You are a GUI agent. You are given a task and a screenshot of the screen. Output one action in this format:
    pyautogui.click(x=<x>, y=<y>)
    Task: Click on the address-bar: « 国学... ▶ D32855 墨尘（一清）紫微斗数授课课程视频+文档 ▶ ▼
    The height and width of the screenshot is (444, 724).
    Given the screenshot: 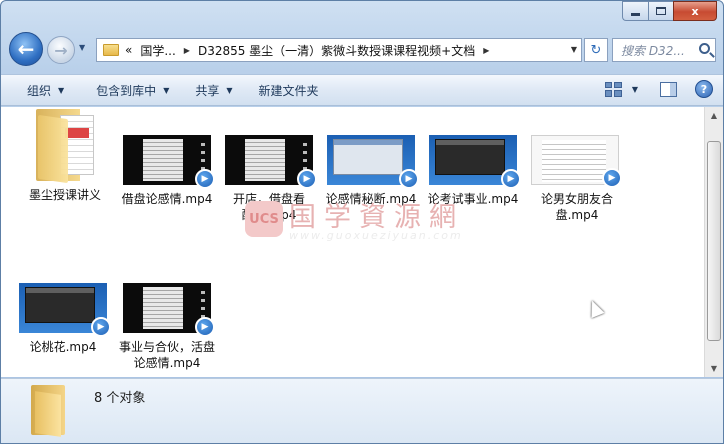 What is the action you would take?
    pyautogui.click(x=339, y=50)
    